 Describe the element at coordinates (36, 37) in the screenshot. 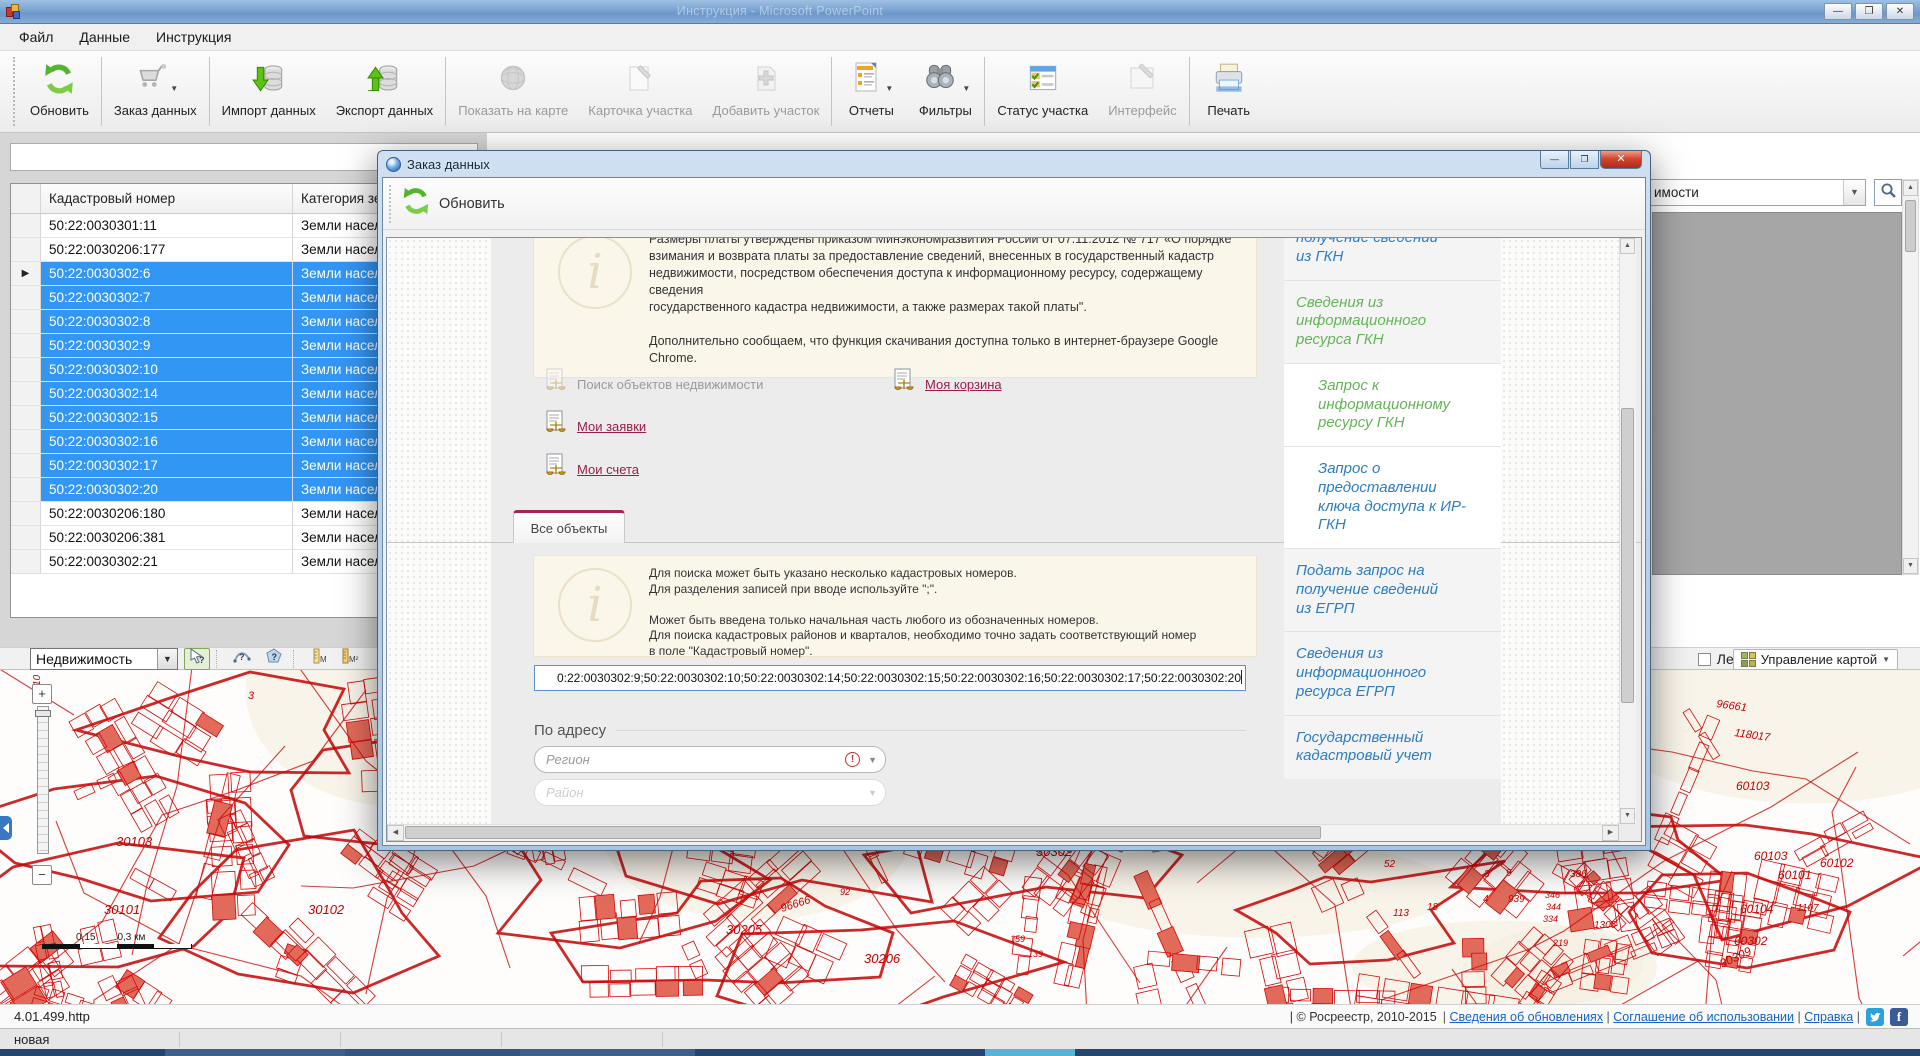

I see `menu-file: Файл` at that location.